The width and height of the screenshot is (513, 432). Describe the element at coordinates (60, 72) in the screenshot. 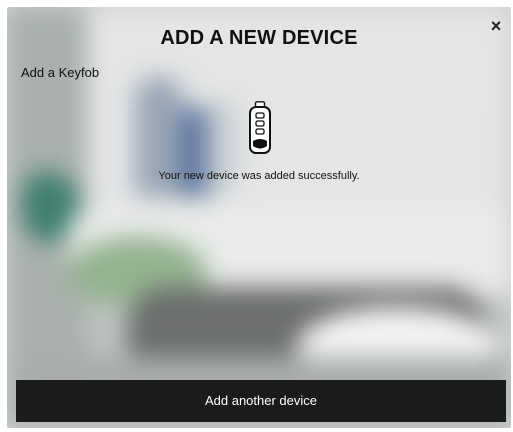

I see `device-type-label: Add a Keyfob` at that location.